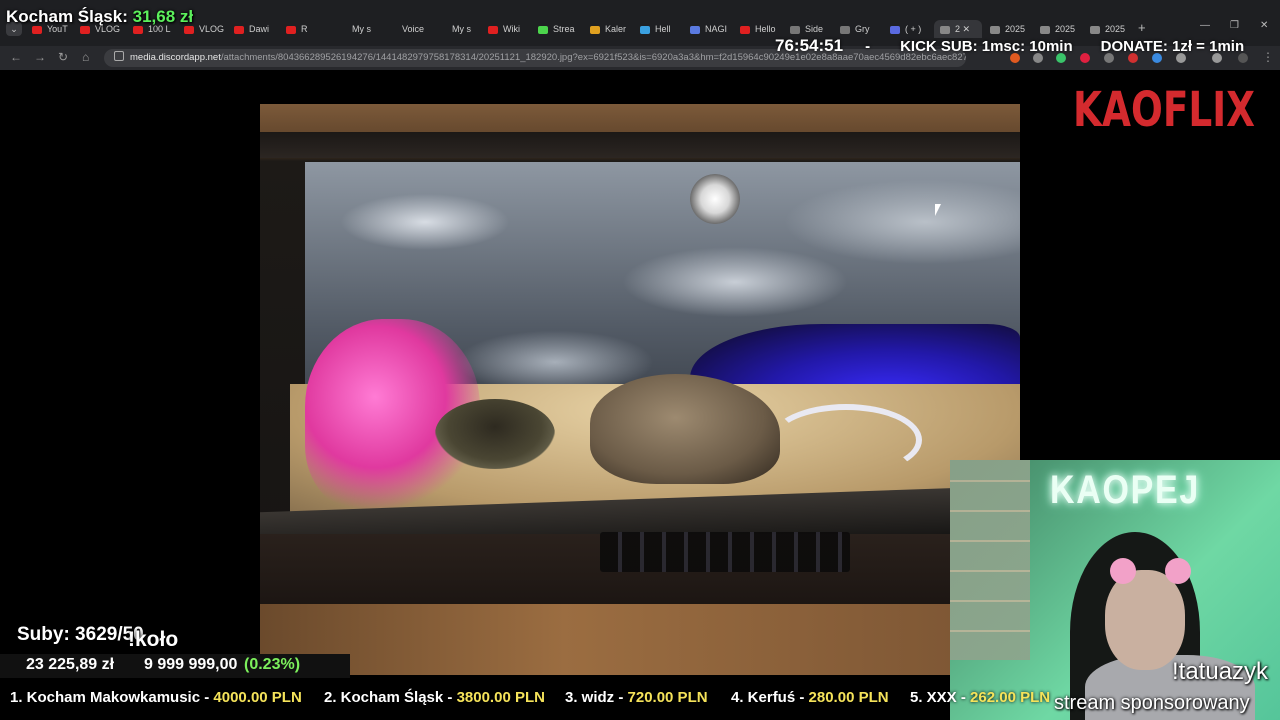  Describe the element at coordinates (1234, 25) in the screenshot. I see `maximize-icon: ❐` at that location.